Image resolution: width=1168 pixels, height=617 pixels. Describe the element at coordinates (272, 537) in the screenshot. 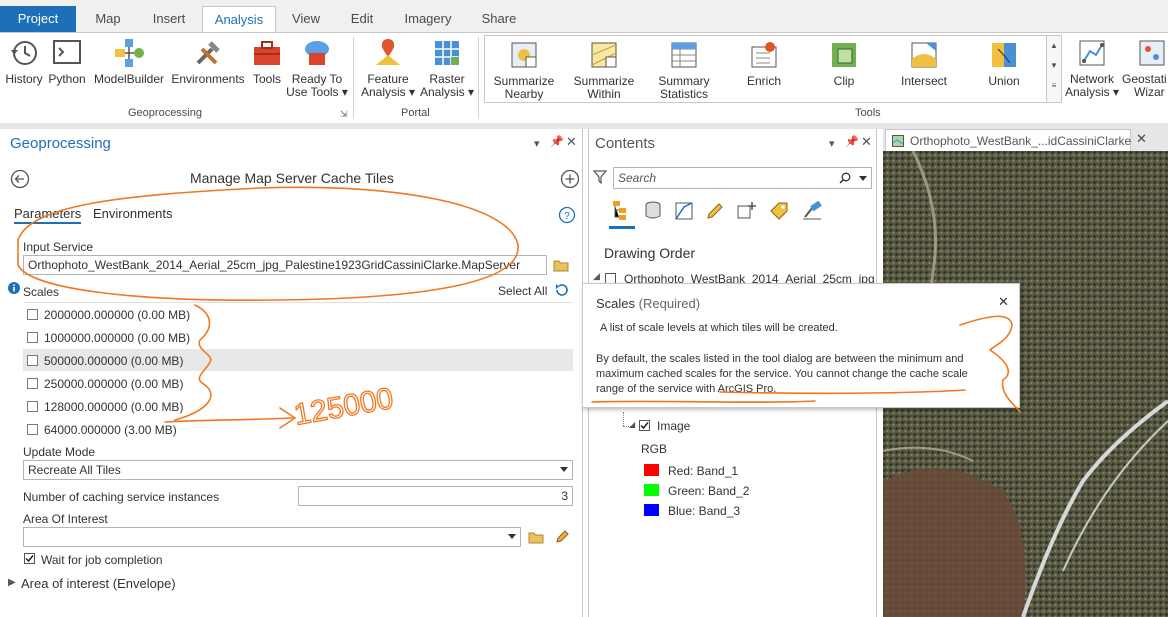

I see `aoi-select` at that location.